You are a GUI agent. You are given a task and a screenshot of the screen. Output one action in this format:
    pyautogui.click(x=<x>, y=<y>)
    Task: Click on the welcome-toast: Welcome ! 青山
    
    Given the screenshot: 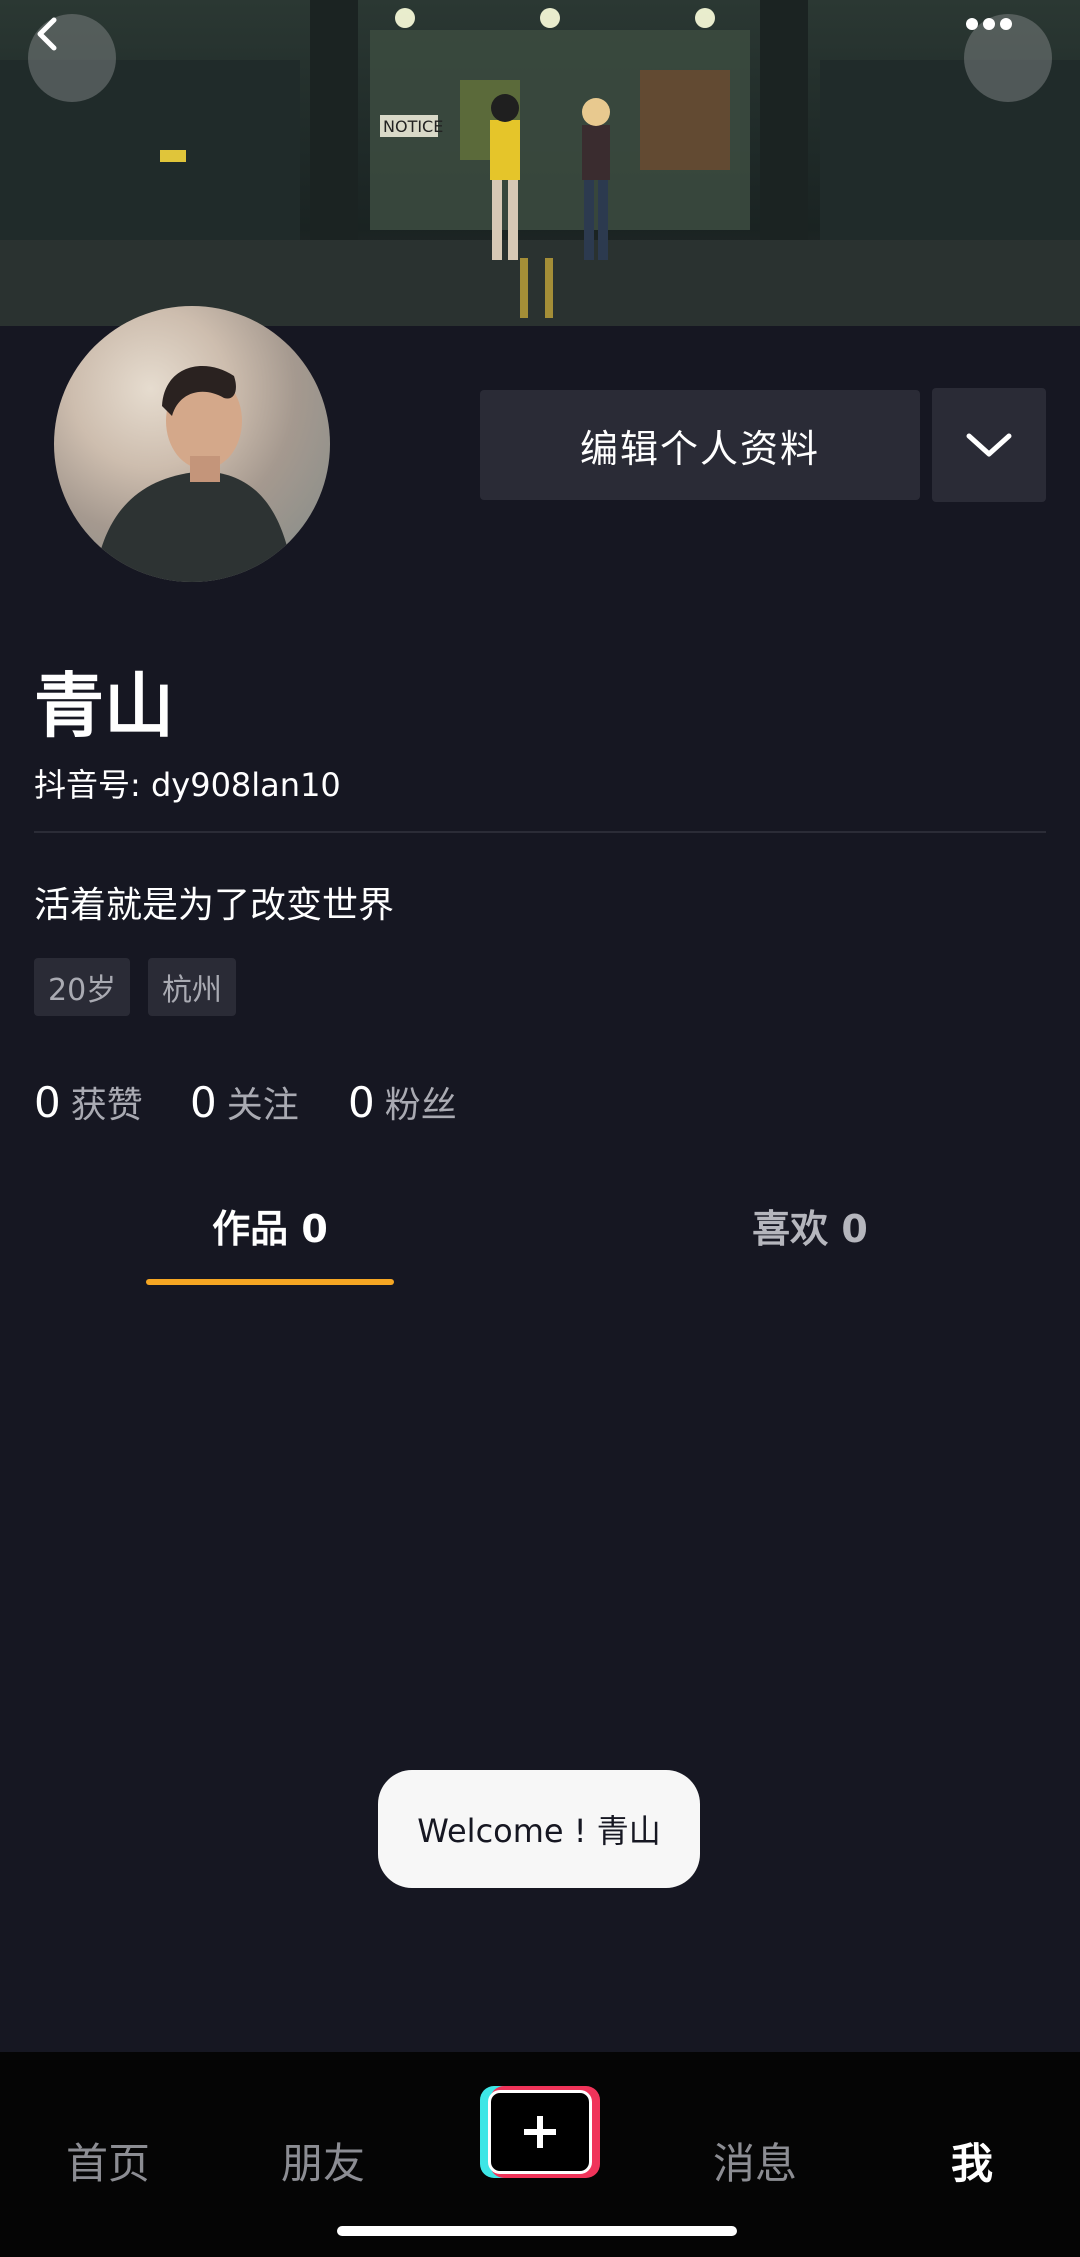 What is the action you would take?
    pyautogui.click(x=539, y=1829)
    